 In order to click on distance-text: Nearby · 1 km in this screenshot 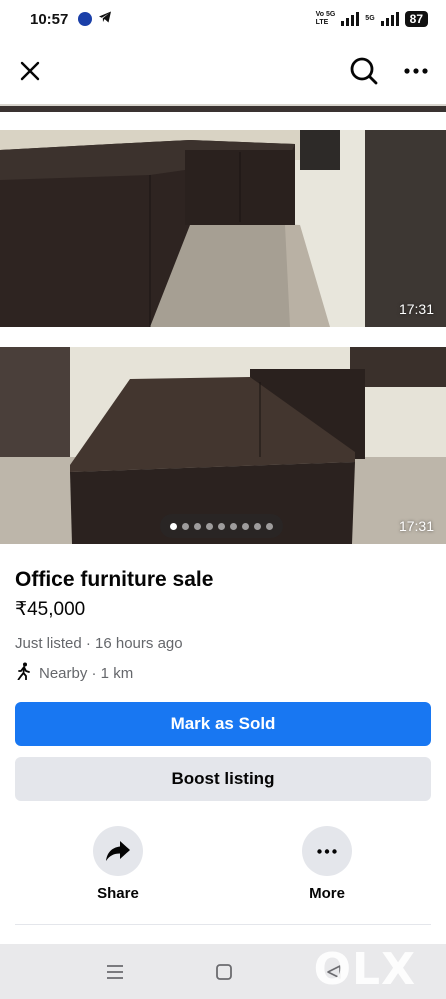, I will do `click(86, 673)`.